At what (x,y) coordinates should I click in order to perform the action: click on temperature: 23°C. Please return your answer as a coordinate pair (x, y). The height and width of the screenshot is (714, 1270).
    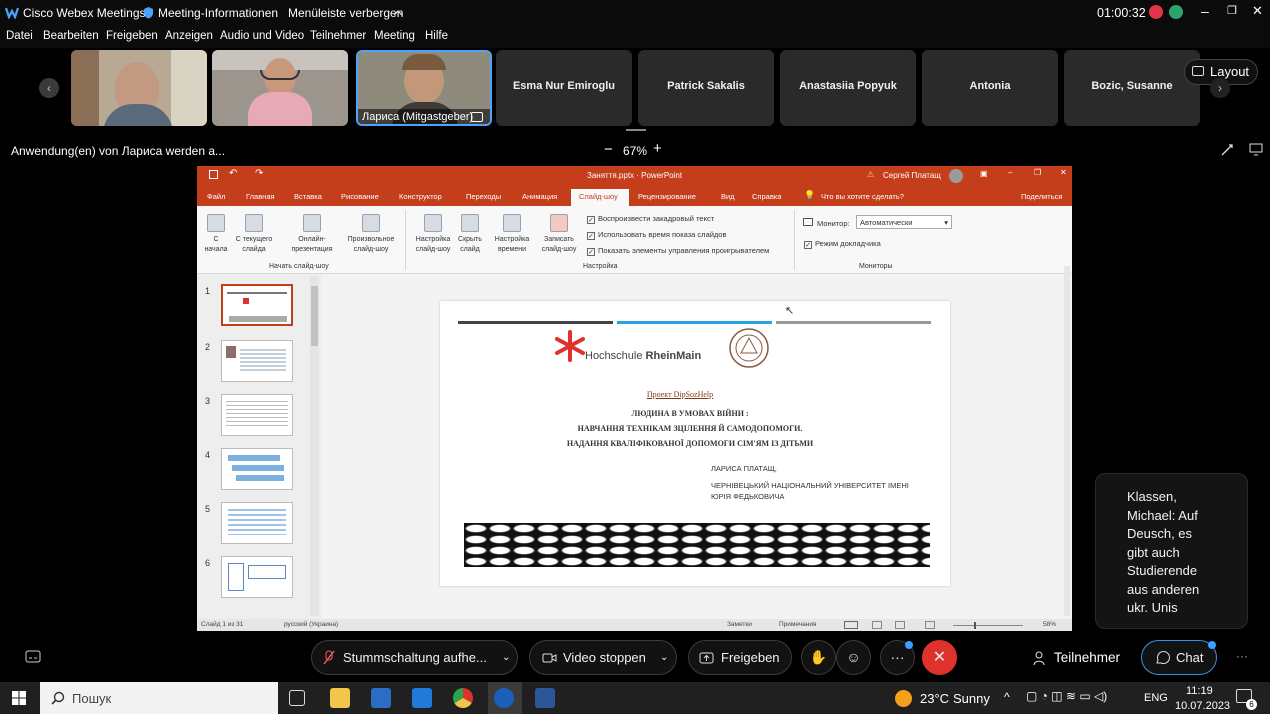
    Looking at the image, I should click on (934, 698).